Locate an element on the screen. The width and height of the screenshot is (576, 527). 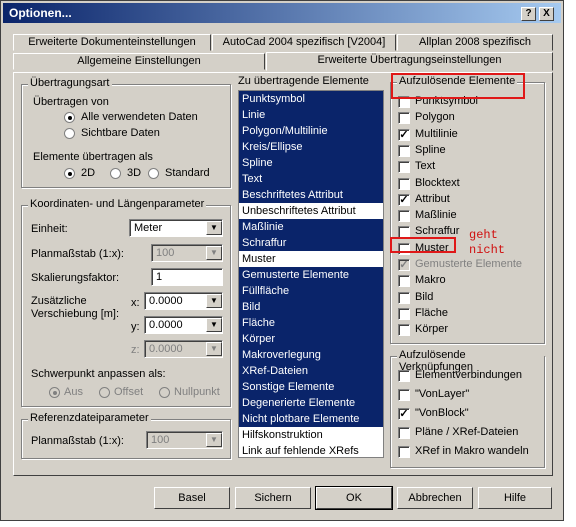
resolve-checkbox-label: Schraffur is located at coordinates (437, 231).